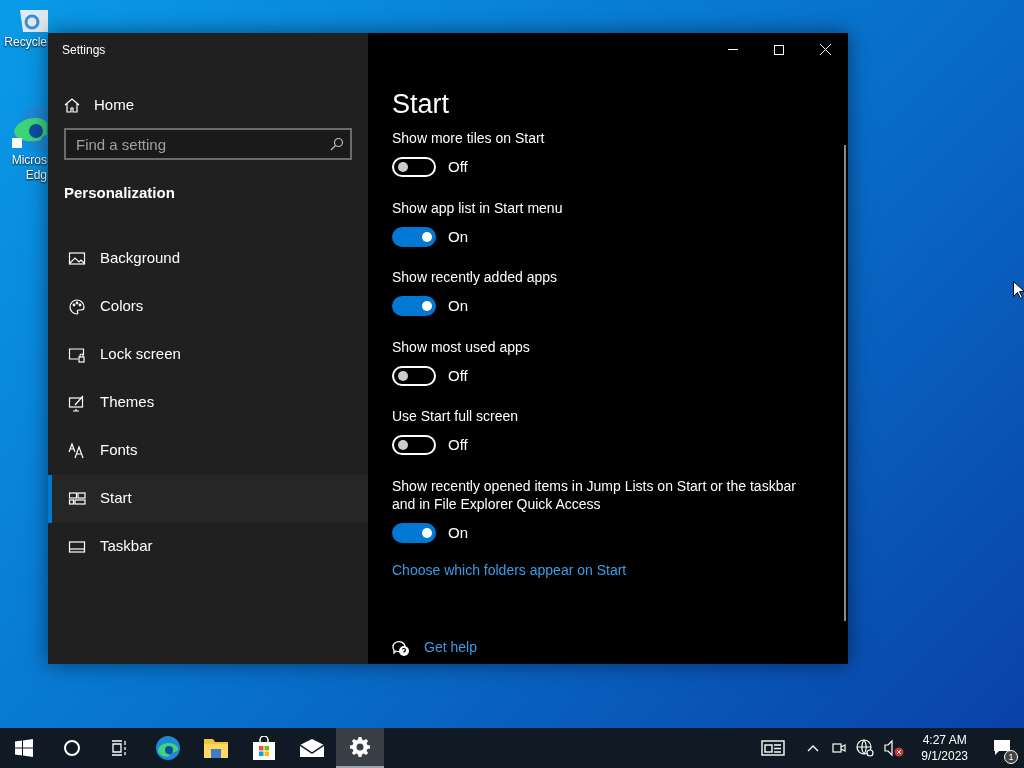 This screenshot has height=768, width=1024. What do you see at coordinates (33, 20) in the screenshot?
I see `recycle-bin-icon` at bounding box center [33, 20].